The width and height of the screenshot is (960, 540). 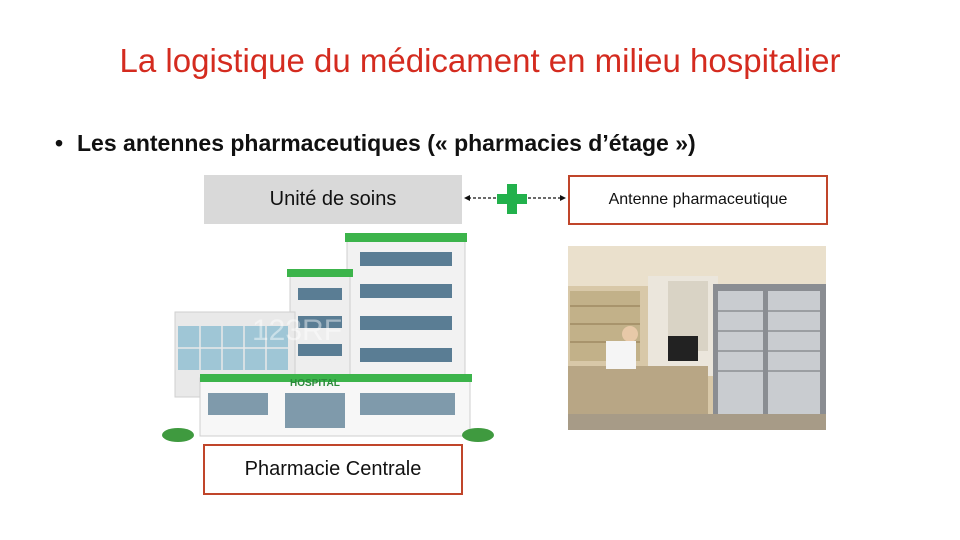 I want to click on antenne-pharmaceutique-box: Antenne pharmaceutique, so click(x=698, y=200).